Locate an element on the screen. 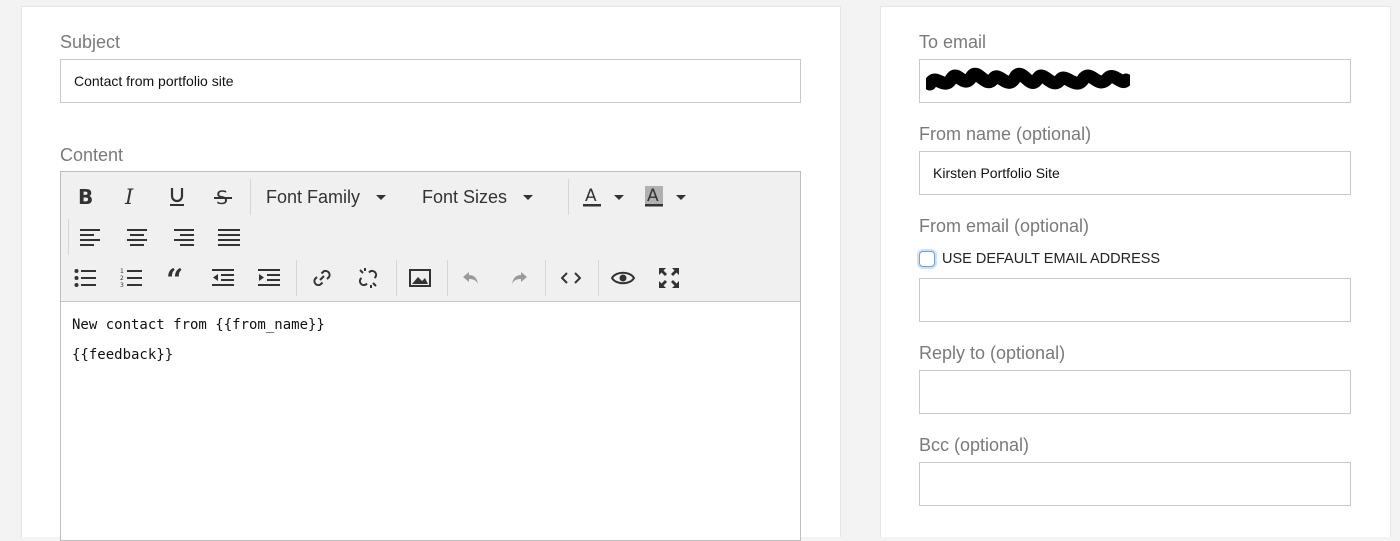 This screenshot has width=1400, height=541. align-left-icon is located at coordinates (91, 237).